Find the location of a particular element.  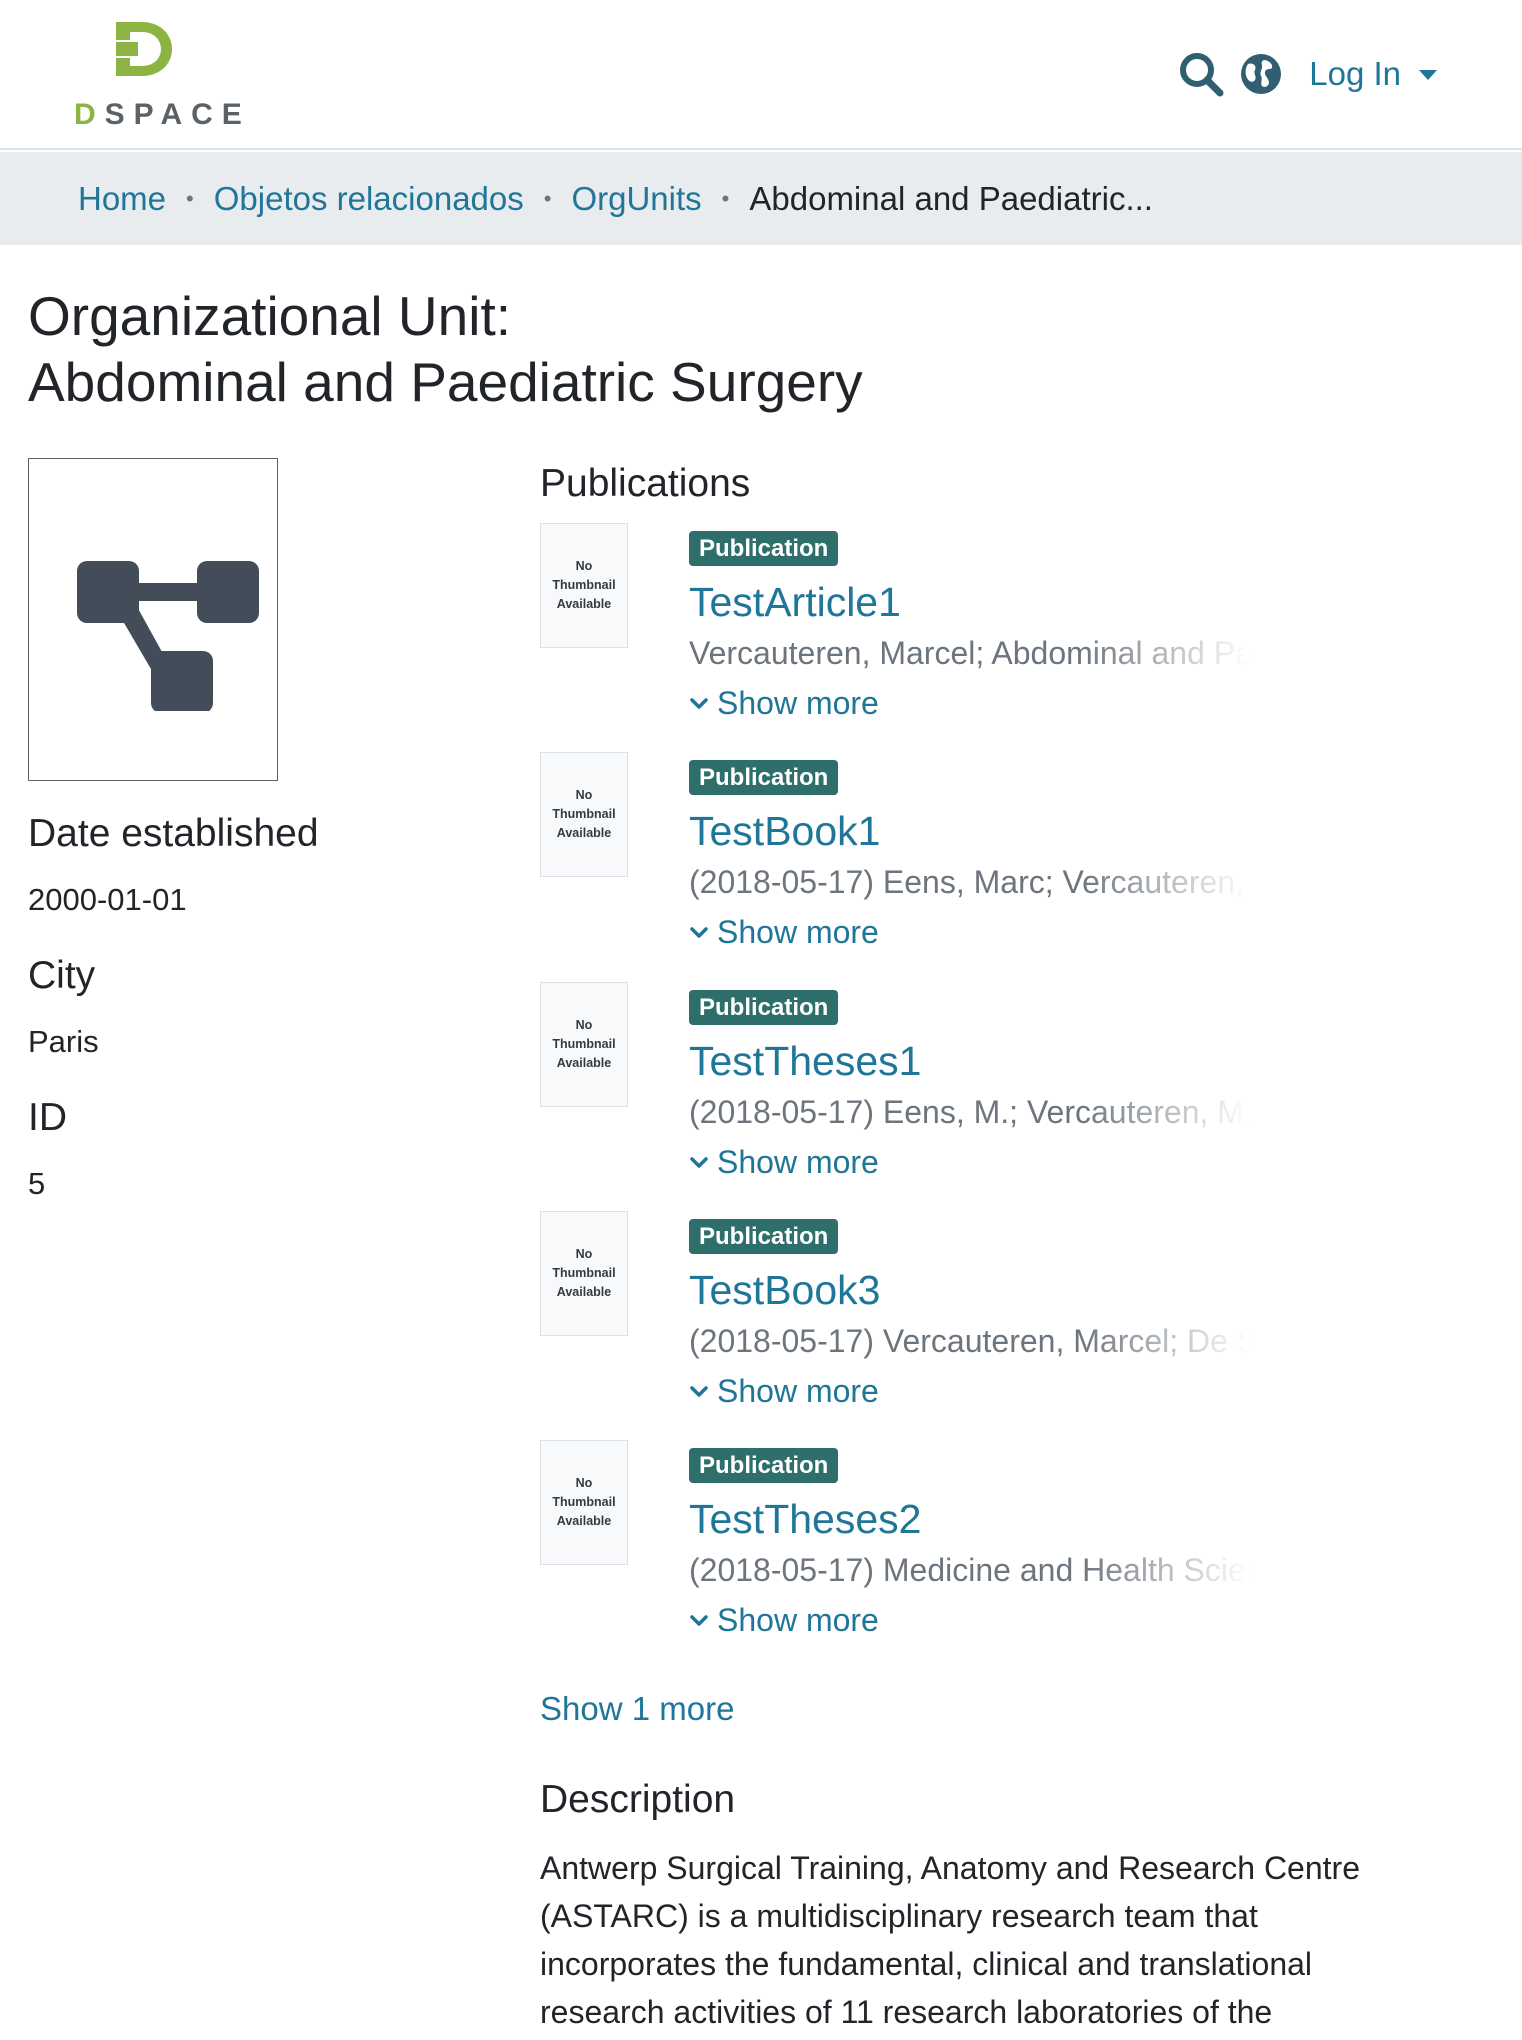

page-title-line1: Organizational Unit: is located at coordinates (270, 316).